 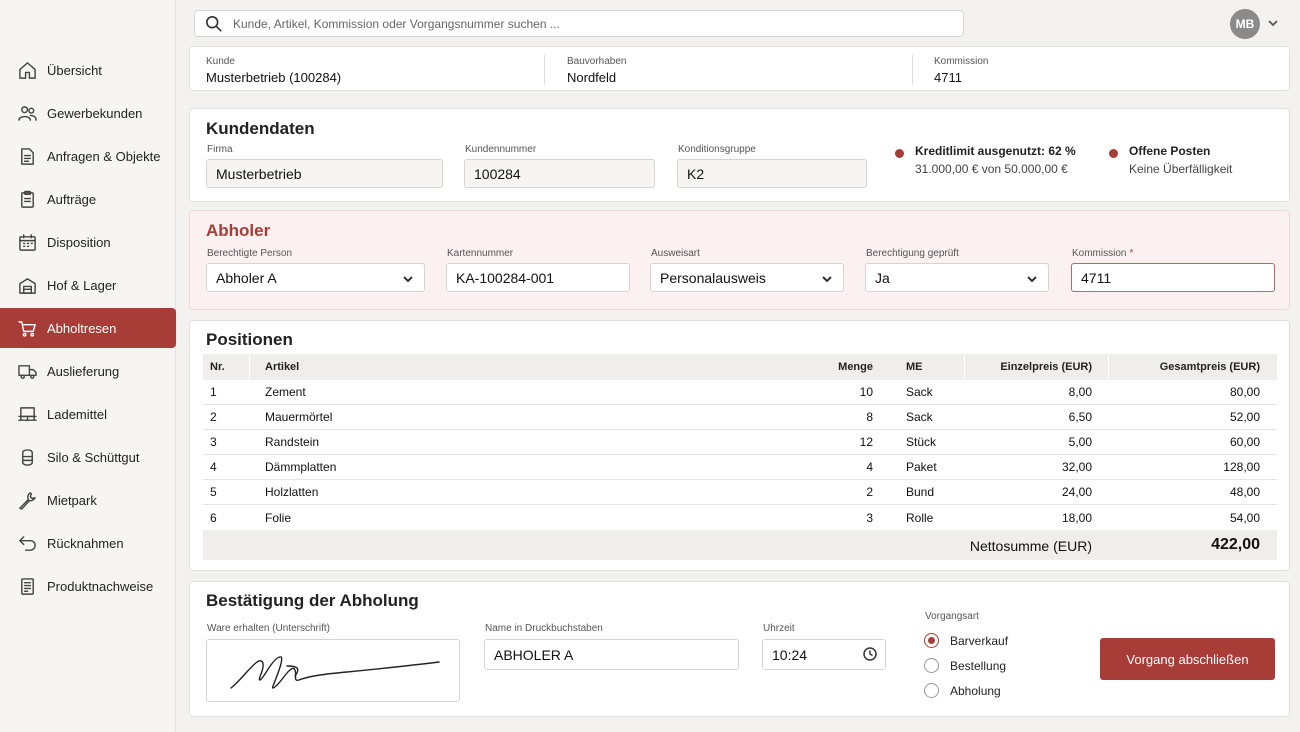 I want to click on sidebar-item-silo: Silo & Schüttgut, so click(x=88, y=457).